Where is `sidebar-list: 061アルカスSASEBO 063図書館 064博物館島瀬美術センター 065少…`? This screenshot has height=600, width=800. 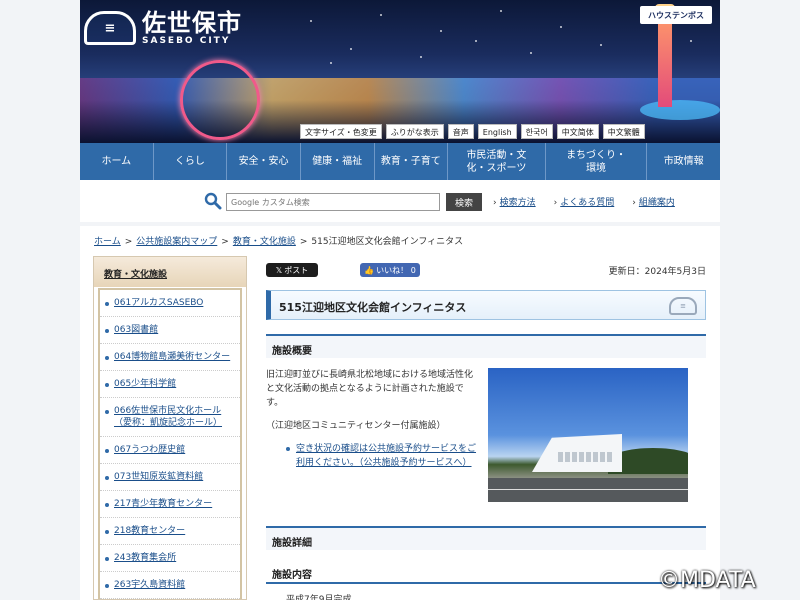
sidebar-list: 061アルカスSASEBO 063図書館 064博物館島瀬美術センター 065少… is located at coordinates (170, 443).